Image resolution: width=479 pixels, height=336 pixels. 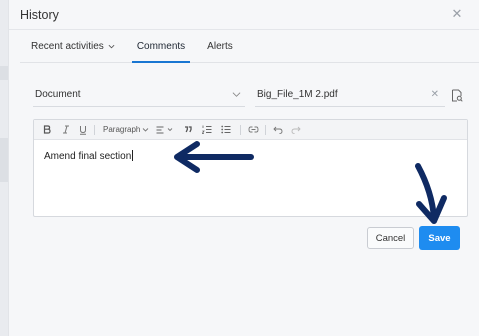 I want to click on file-field: Big_File_1M 2.pdf ✕, so click(x=350, y=95).